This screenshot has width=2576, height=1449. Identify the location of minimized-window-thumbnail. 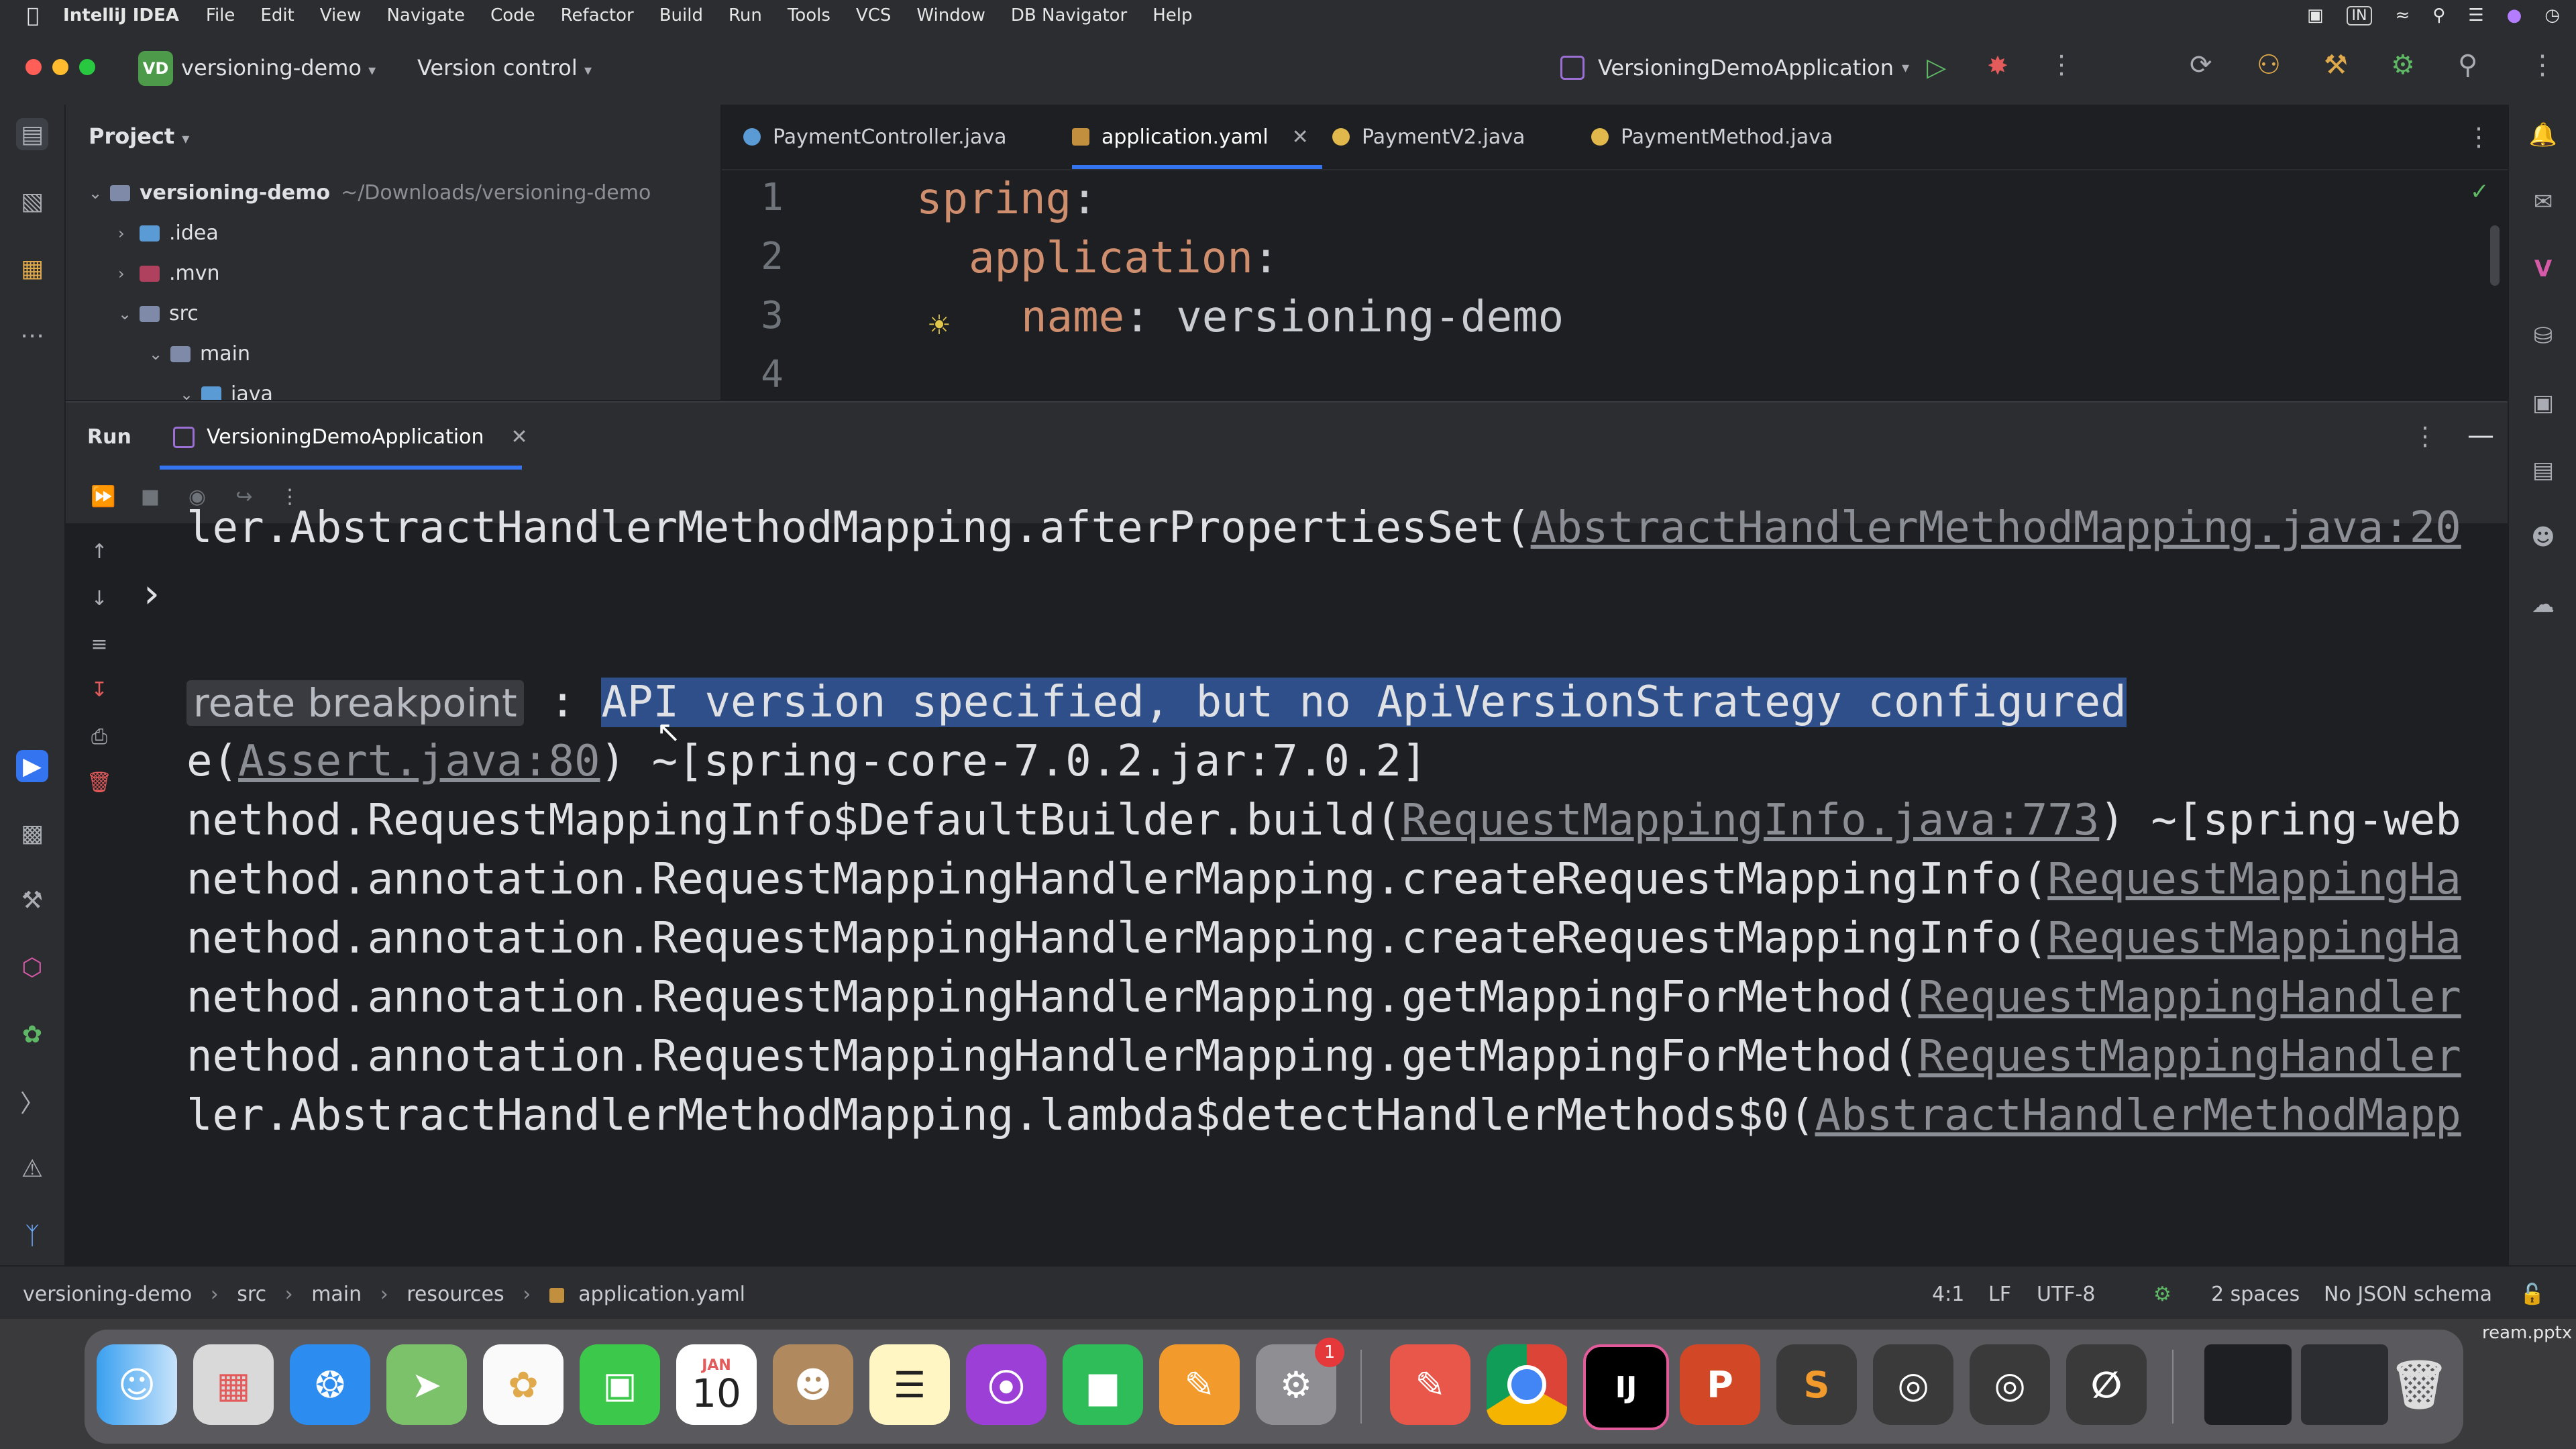
(2248, 1384).